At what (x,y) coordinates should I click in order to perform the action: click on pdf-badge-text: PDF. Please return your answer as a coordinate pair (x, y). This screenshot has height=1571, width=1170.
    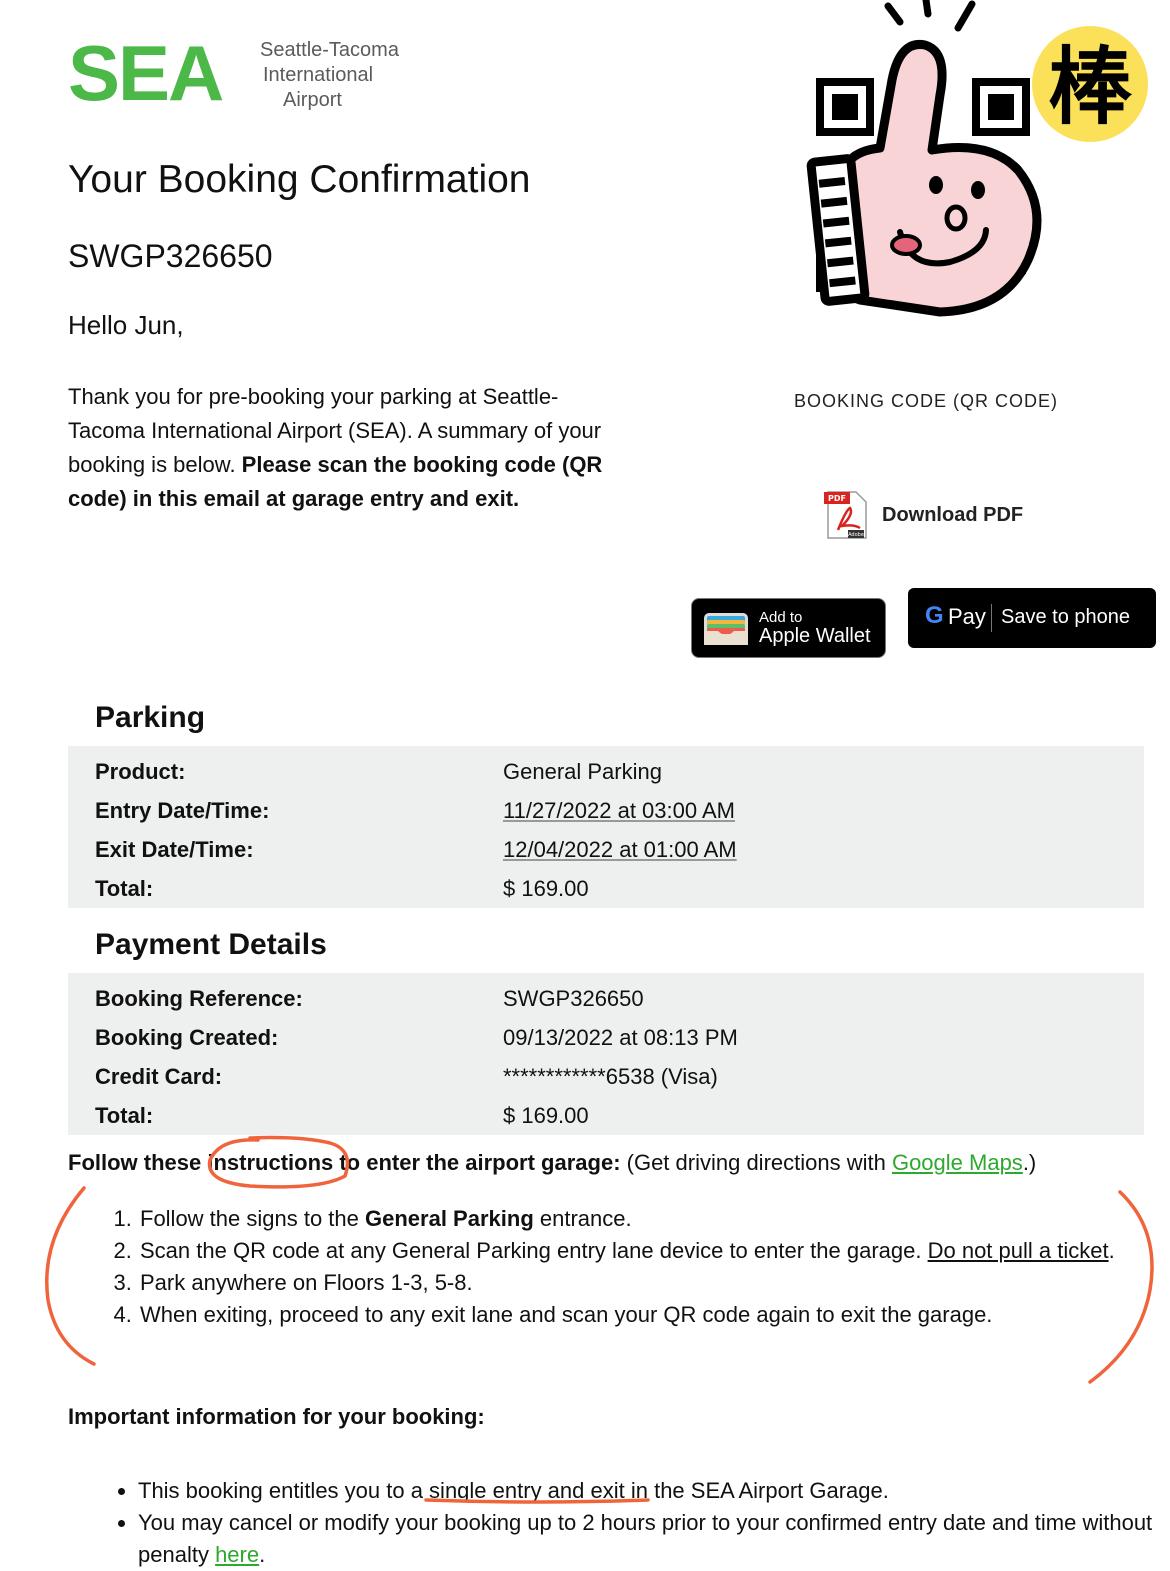
    Looking at the image, I should click on (837, 498).